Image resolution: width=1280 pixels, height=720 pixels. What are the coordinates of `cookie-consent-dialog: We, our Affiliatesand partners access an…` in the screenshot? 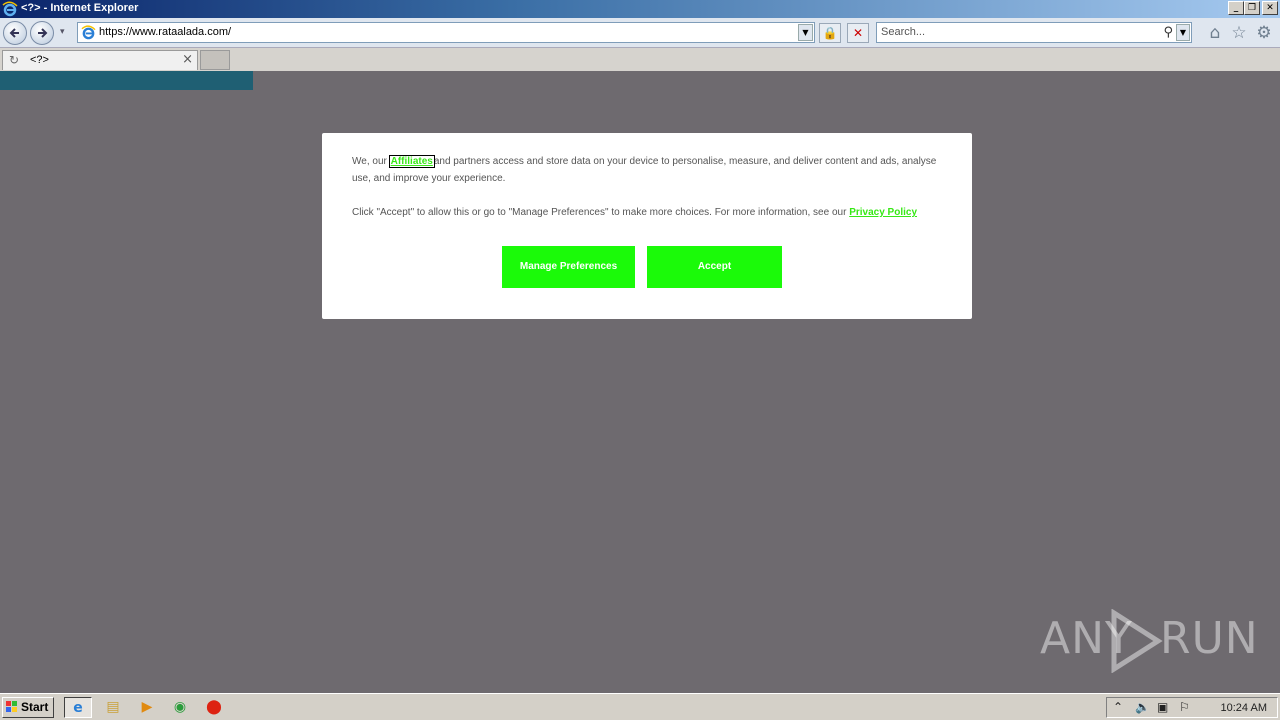 It's located at (647, 226).